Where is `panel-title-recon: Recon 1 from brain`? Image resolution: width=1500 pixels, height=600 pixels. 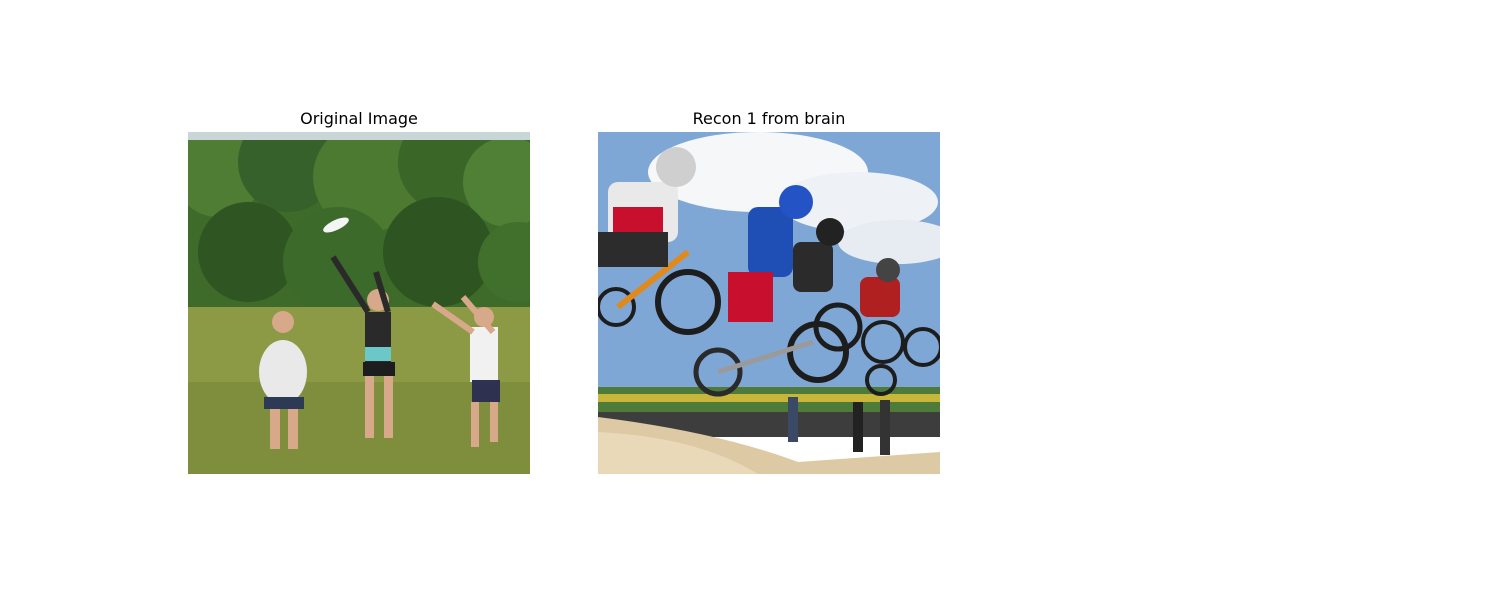
panel-title-recon: Recon 1 from brain is located at coordinates (769, 118).